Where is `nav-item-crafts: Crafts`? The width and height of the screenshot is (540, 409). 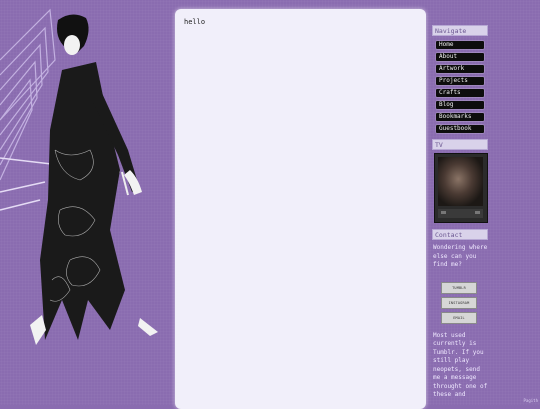
nav-item-crafts: Crafts is located at coordinates (460, 93).